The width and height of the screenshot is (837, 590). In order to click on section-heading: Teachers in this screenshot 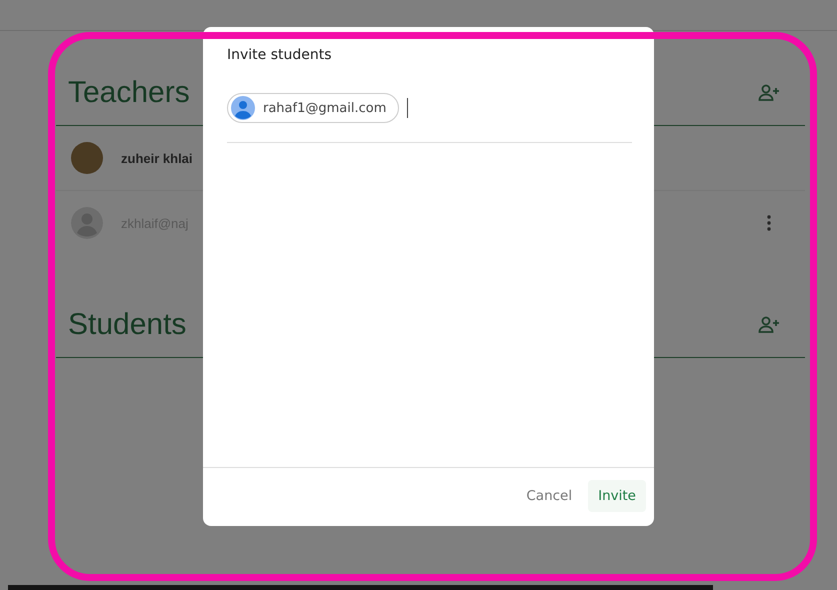, I will do `click(128, 93)`.